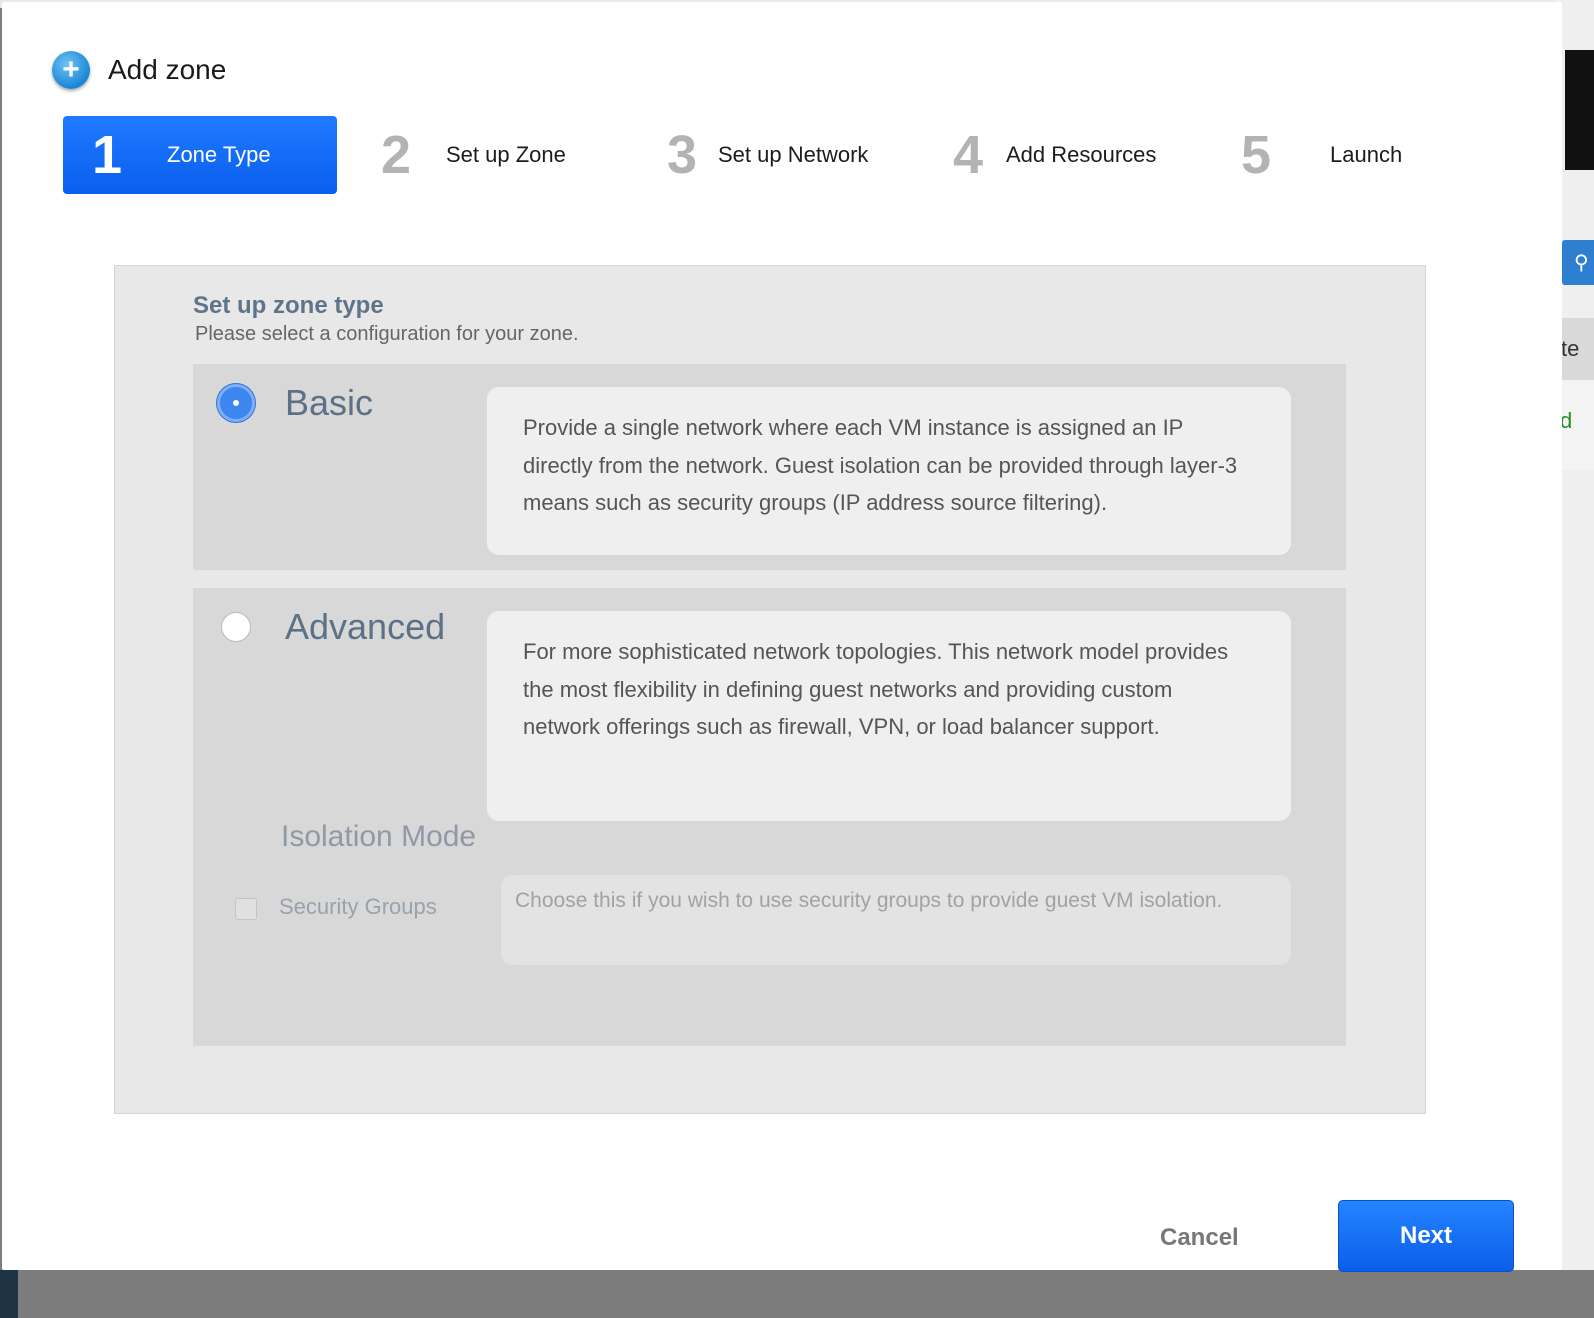 Image resolution: width=1594 pixels, height=1318 pixels. I want to click on plus-circle-icon: +, so click(71, 70).